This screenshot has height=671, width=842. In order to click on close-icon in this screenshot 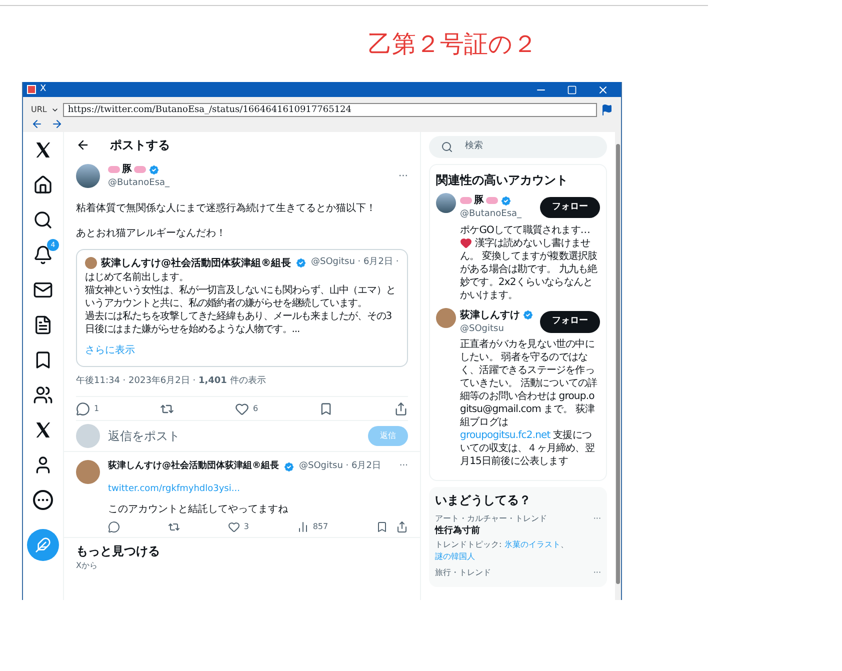, I will do `click(603, 90)`.